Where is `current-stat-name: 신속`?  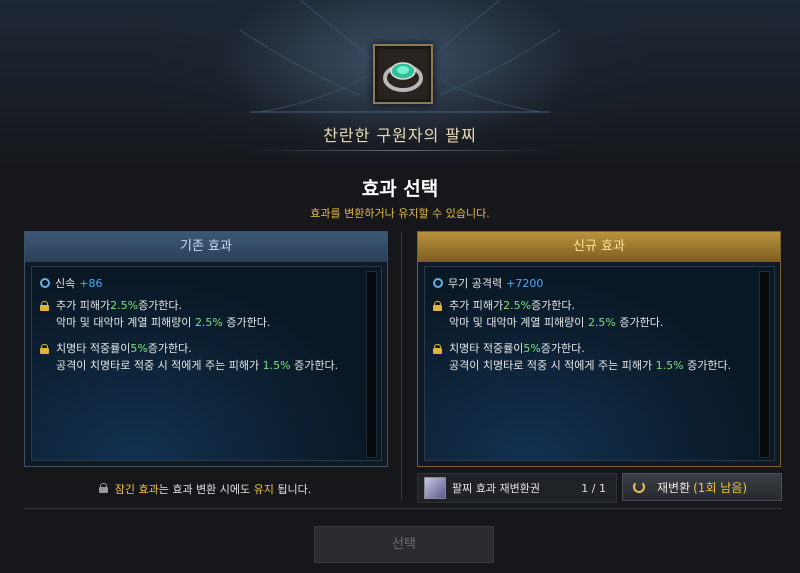
current-stat-name: 신속 is located at coordinates (65, 283).